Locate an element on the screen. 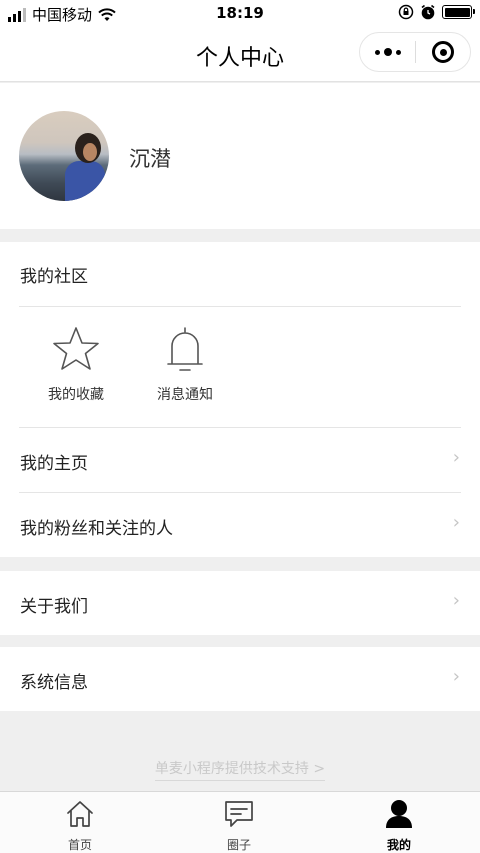  close-program-button is located at coordinates (443, 52).